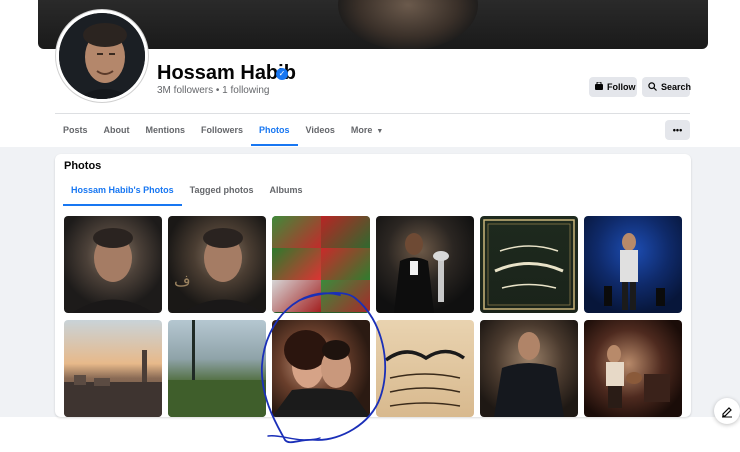 The width and height of the screenshot is (740, 452). I want to click on tab-posts: Posts, so click(75, 132).